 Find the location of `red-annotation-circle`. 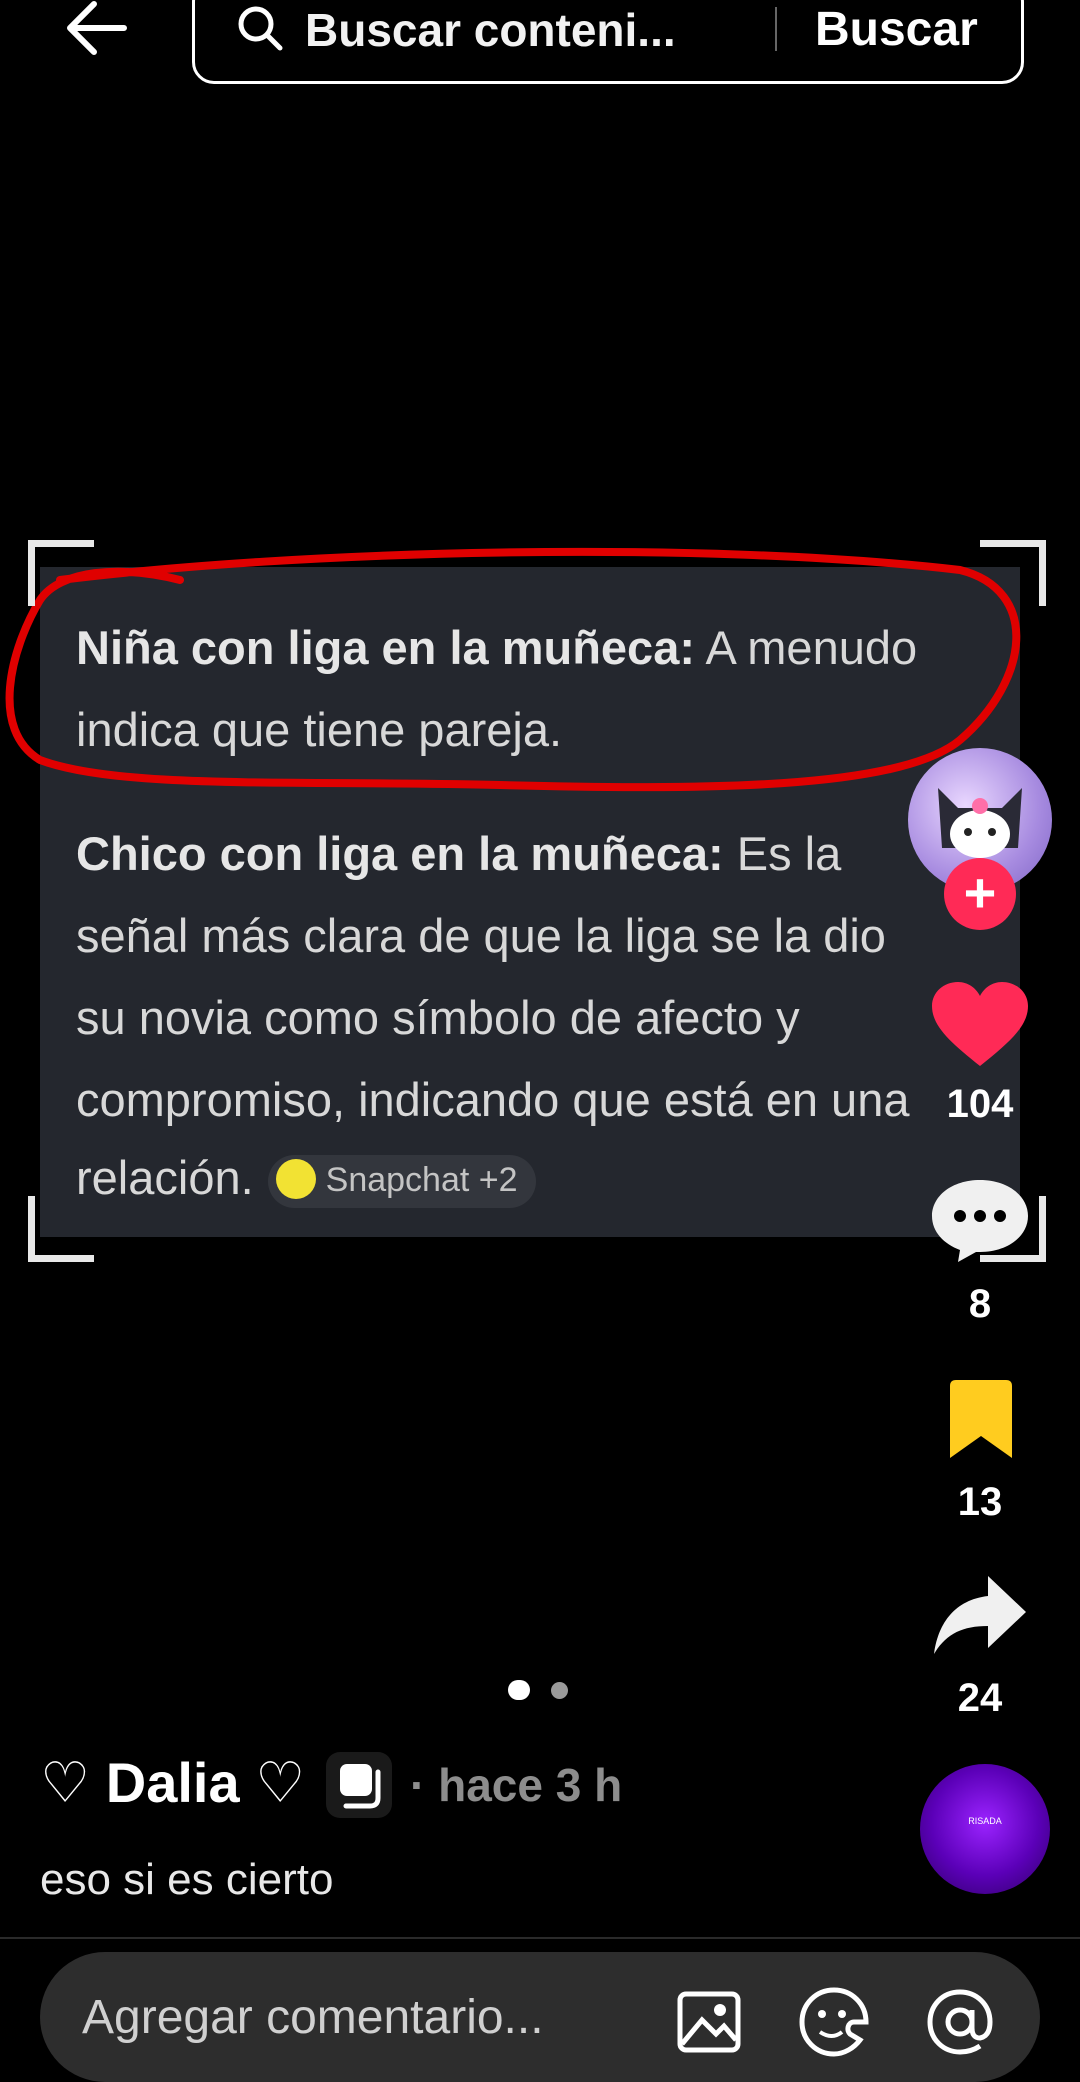

red-annotation-circle is located at coordinates (513, 669).